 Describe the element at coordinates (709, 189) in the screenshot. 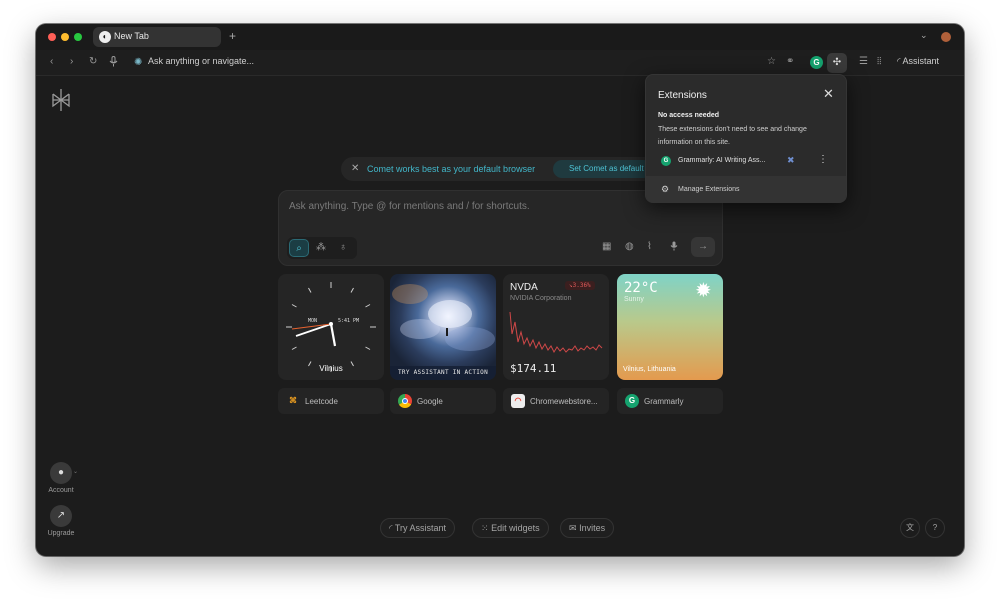

I see `manage-extensions-label: Manage Extensions` at that location.